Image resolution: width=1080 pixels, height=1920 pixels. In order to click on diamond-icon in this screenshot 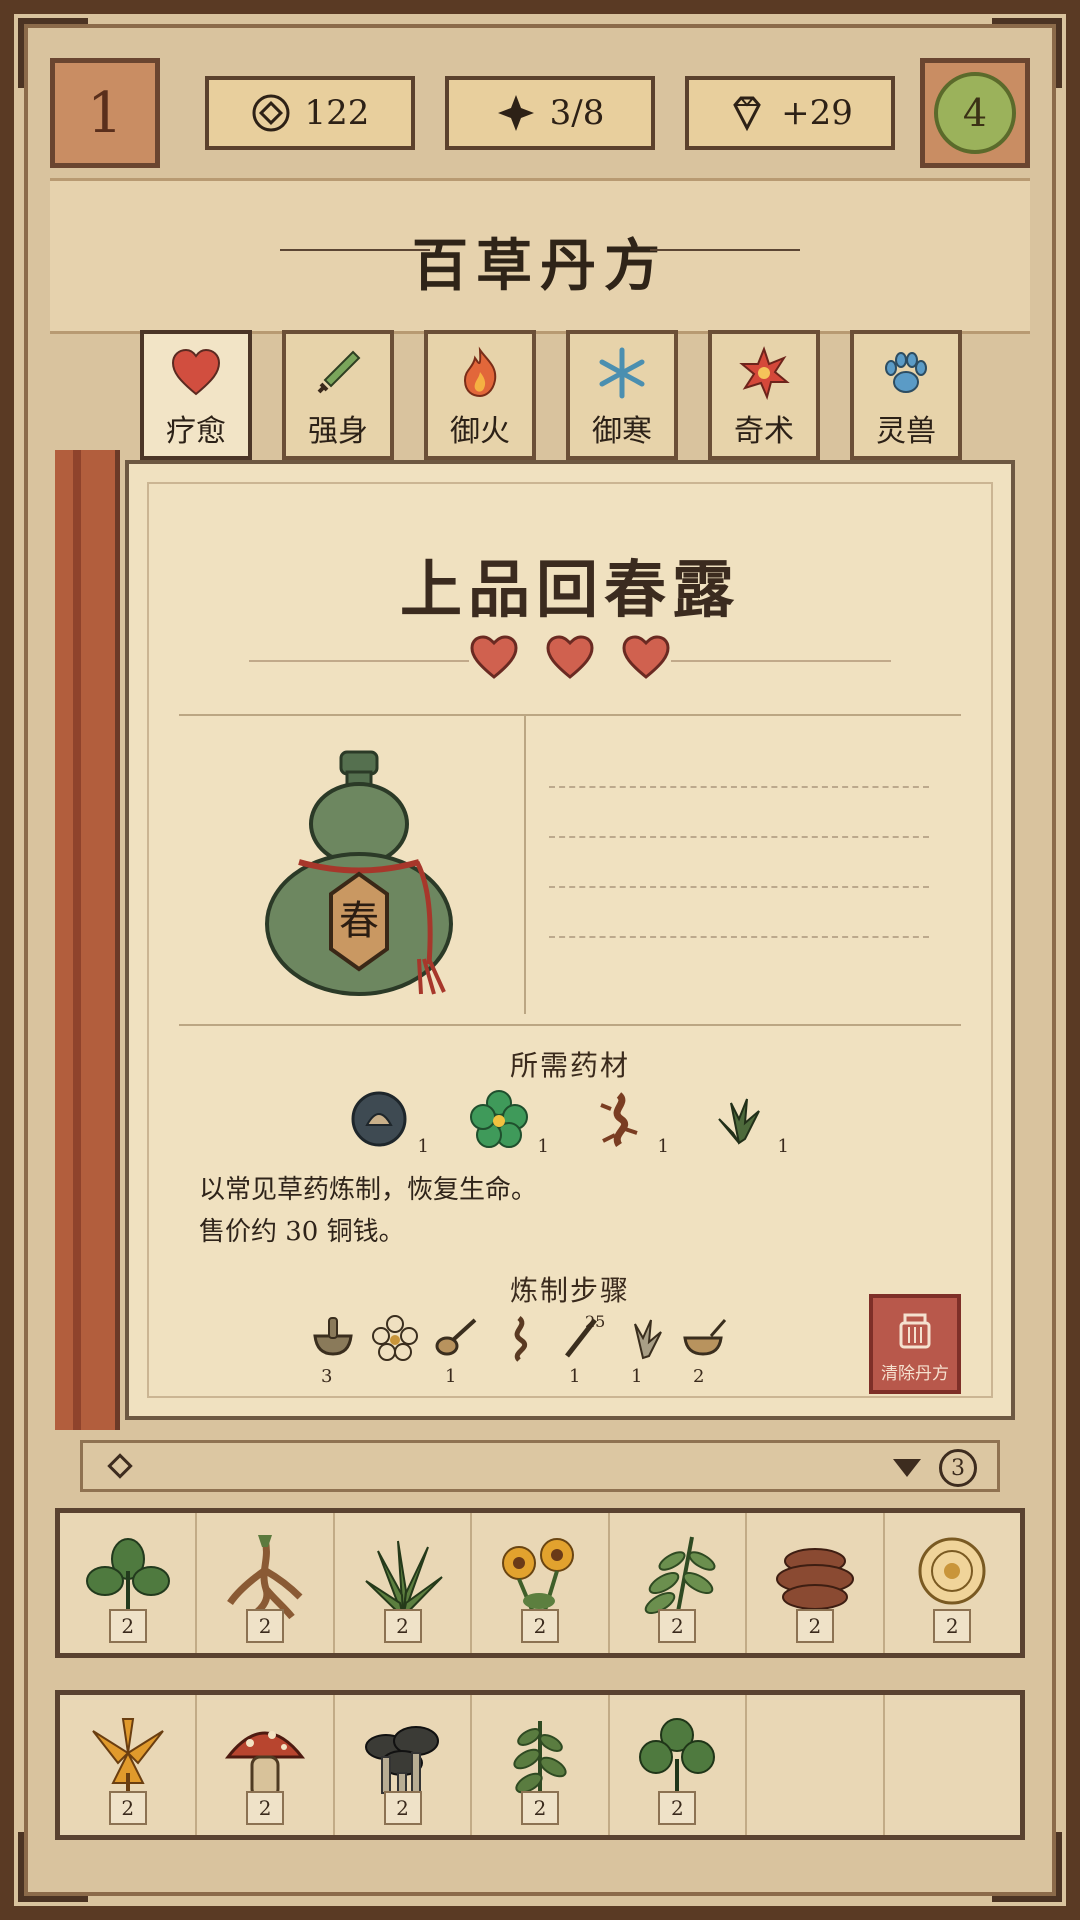, I will do `click(120, 1466)`.